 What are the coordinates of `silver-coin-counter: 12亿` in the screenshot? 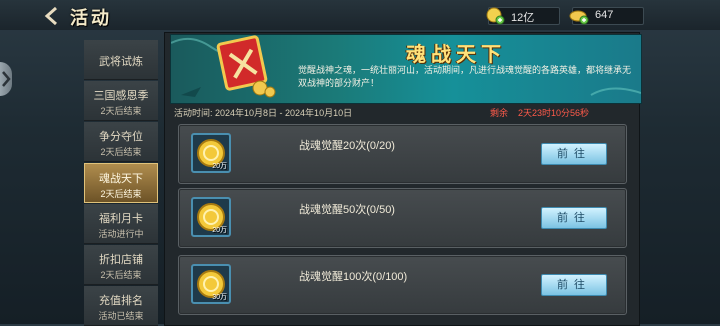 It's located at (523, 16).